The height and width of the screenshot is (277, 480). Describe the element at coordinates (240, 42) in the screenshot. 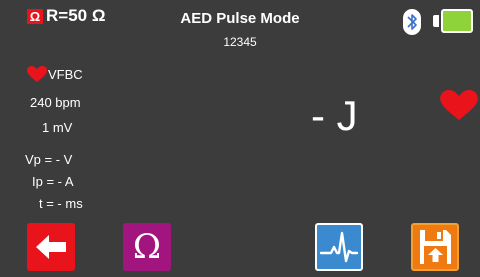

I see `serial-number: 12345` at that location.